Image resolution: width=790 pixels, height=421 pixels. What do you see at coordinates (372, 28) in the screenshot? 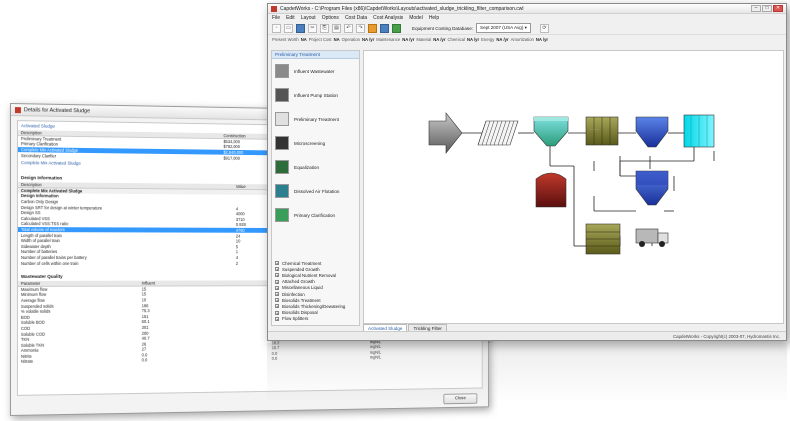
I see `run-icon` at bounding box center [372, 28].